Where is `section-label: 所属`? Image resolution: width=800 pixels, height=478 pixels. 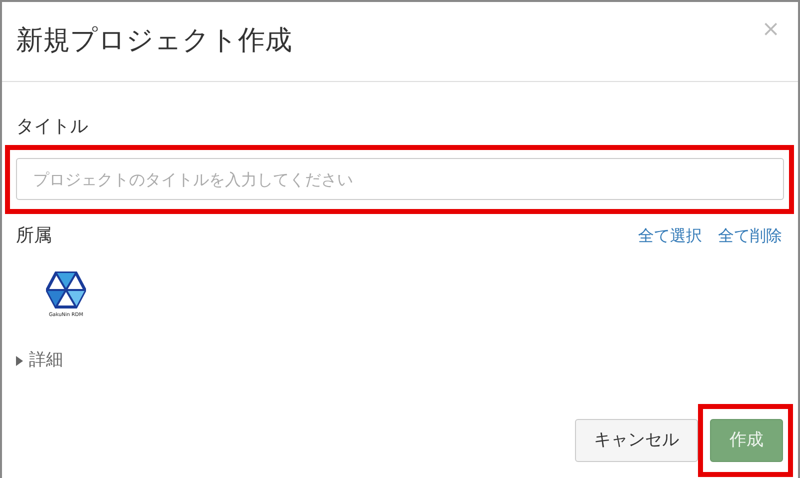
section-label: 所属 is located at coordinates (34, 236).